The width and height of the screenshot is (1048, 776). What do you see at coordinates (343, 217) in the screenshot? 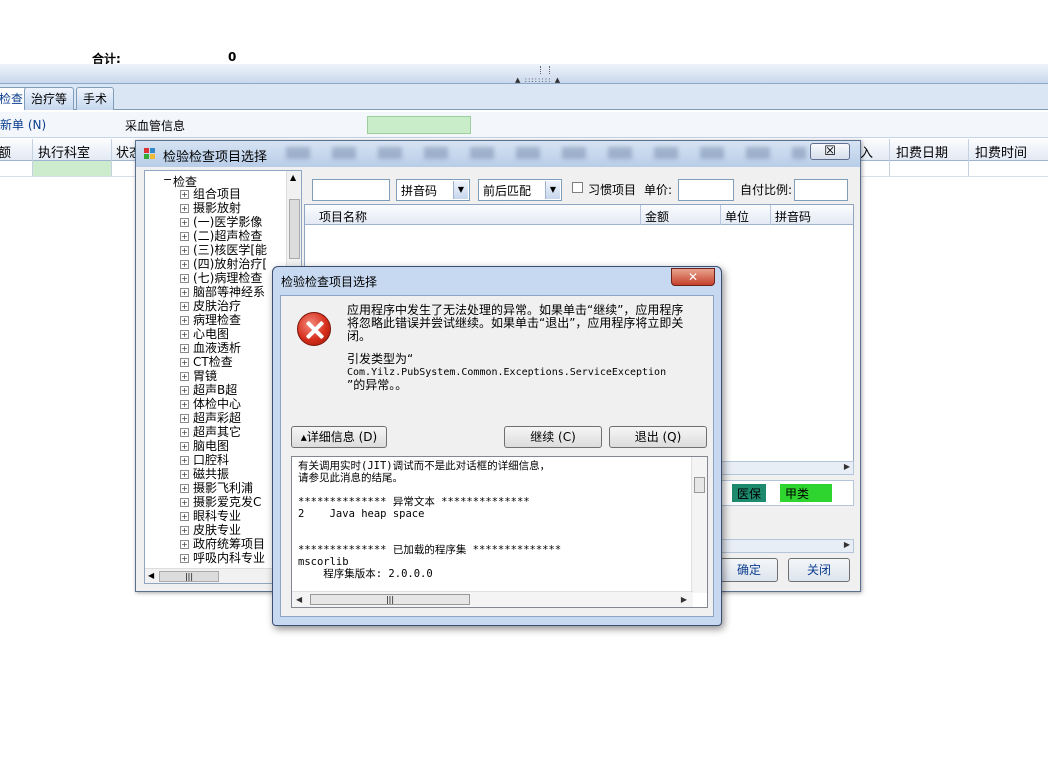
I see `col-item-name: 项目名称` at bounding box center [343, 217].